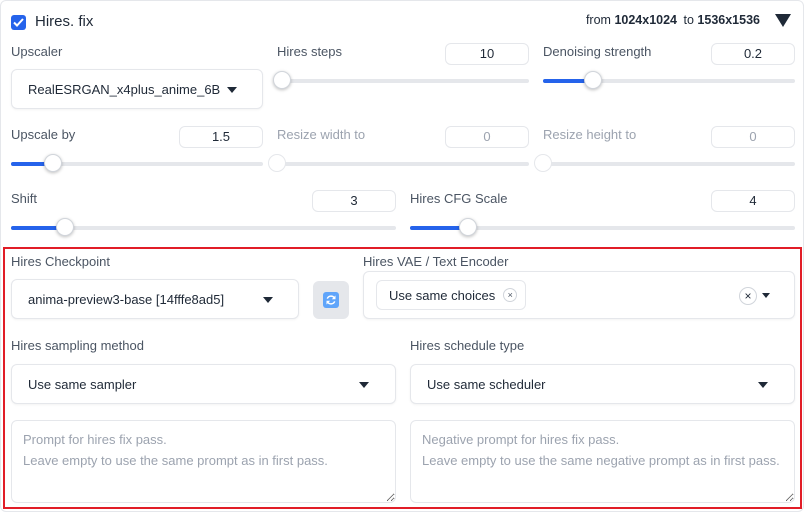  What do you see at coordinates (60, 261) in the screenshot?
I see `checkpoint-label: Hires Checkpoint` at bounding box center [60, 261].